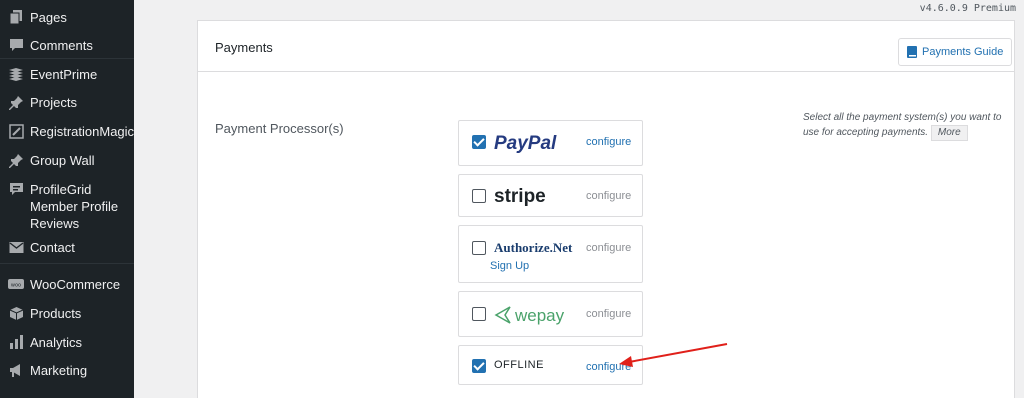 The image size is (1024, 398). I want to click on panel-title: Payments, so click(244, 47).